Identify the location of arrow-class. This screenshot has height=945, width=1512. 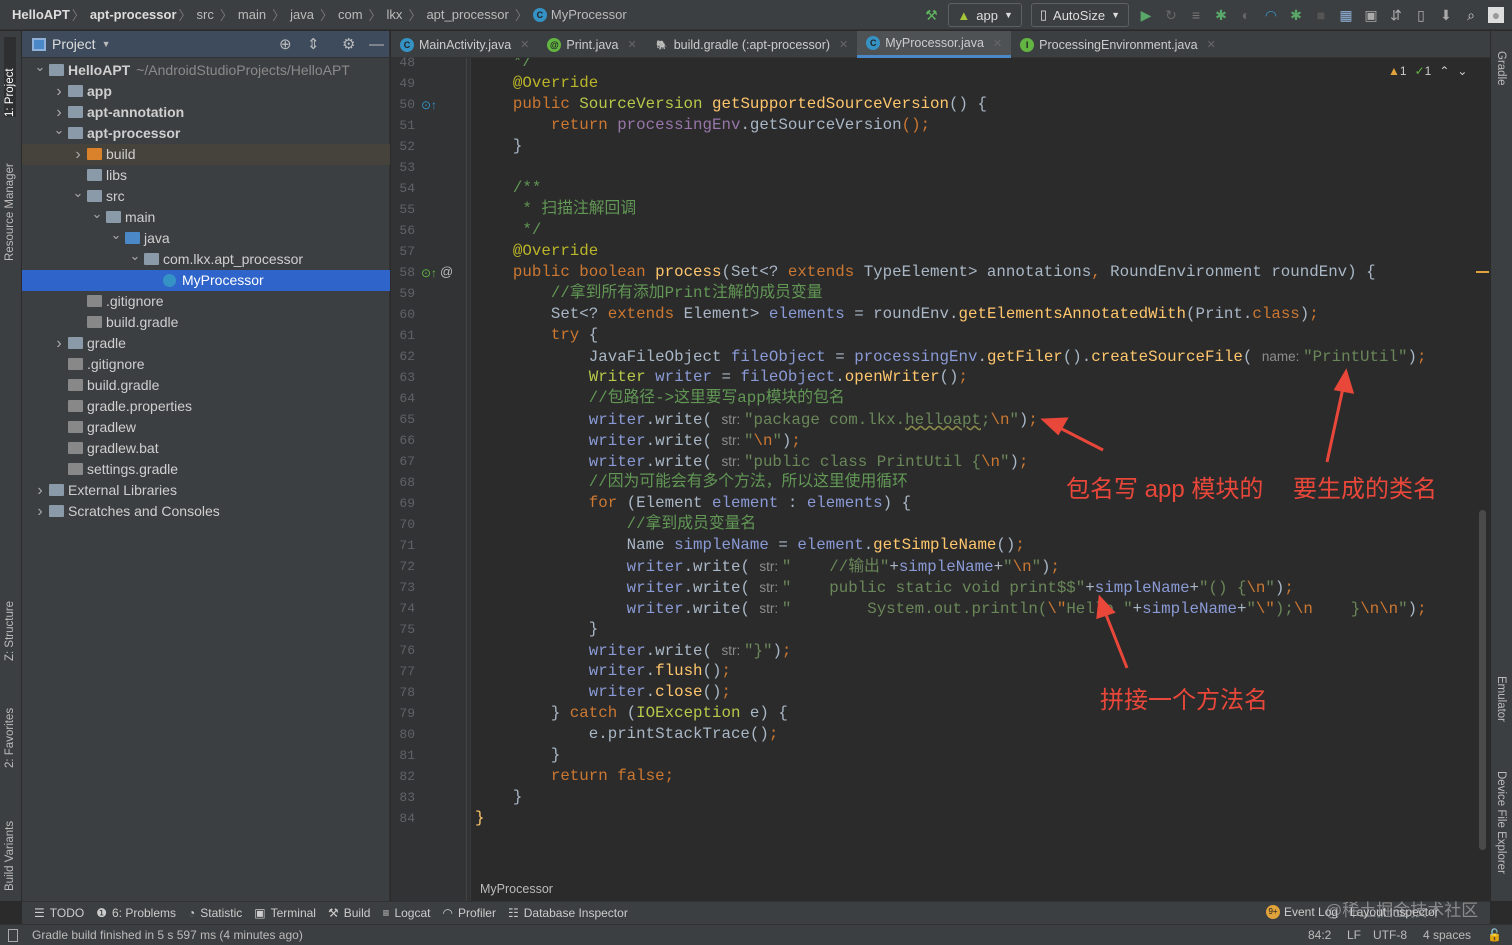
(1335, 425).